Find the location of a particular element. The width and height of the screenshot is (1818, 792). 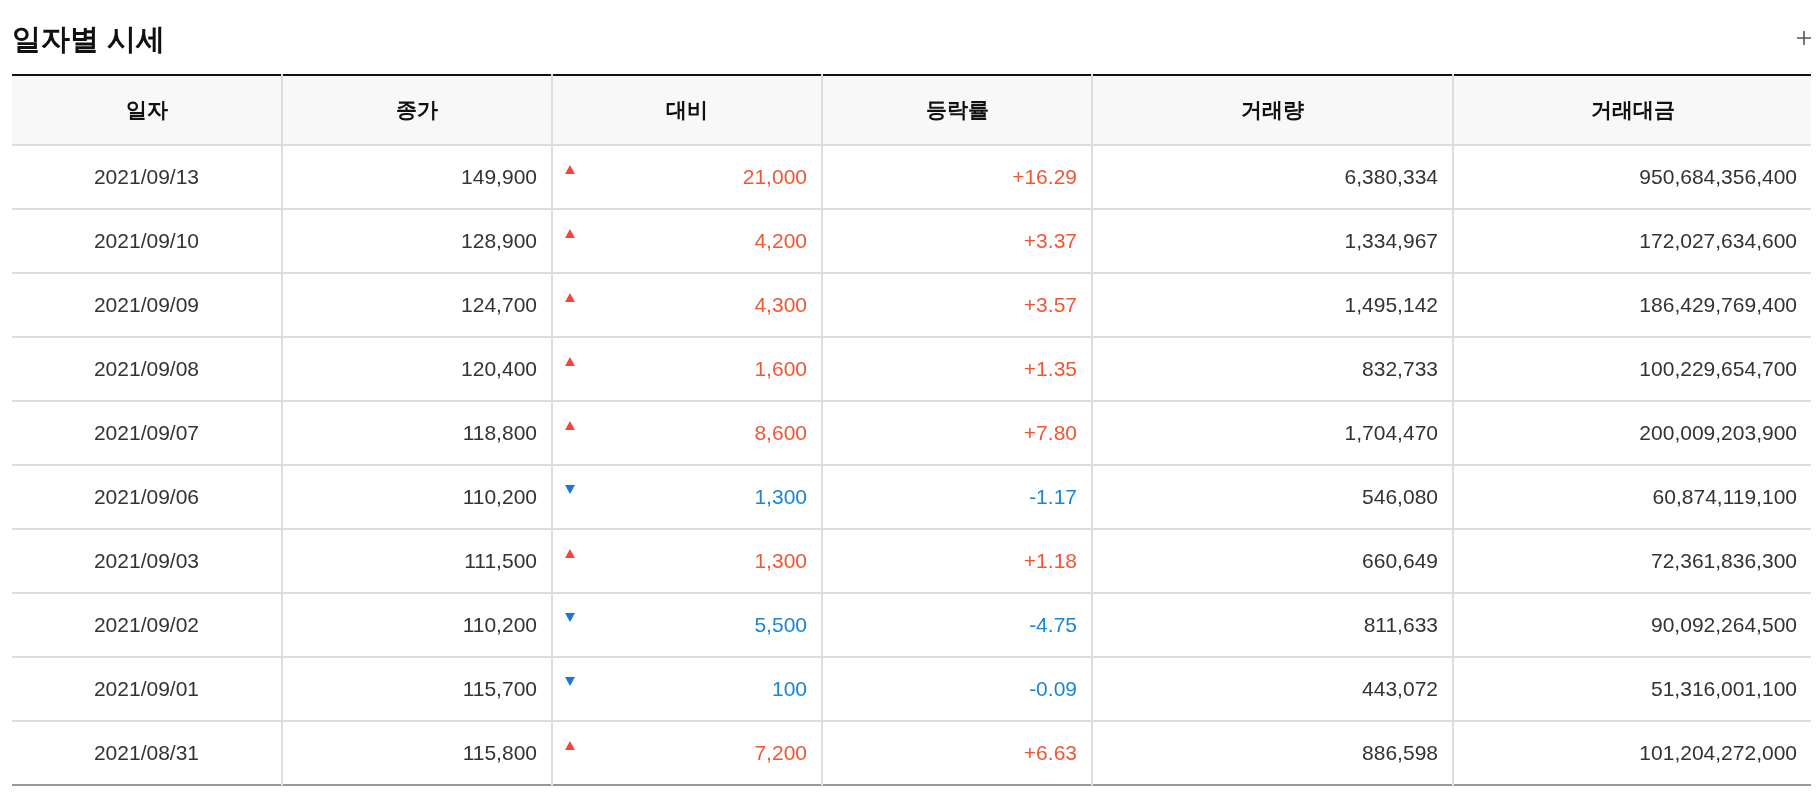

table-cell: 2021/09/09 is located at coordinates (147, 305).